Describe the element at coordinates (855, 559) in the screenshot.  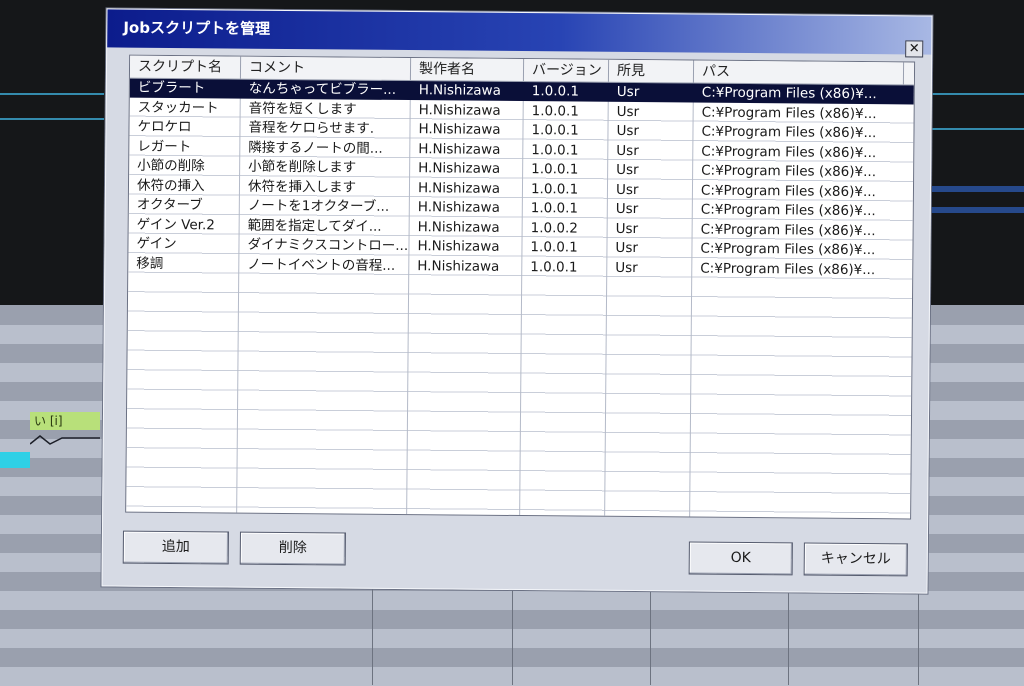
I see `cancel-button: キャンセル` at that location.